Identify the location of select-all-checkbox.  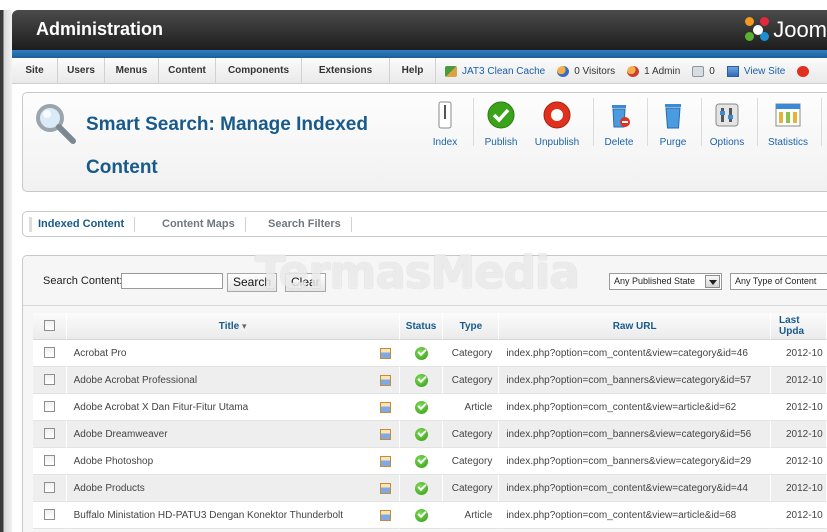
(49, 326).